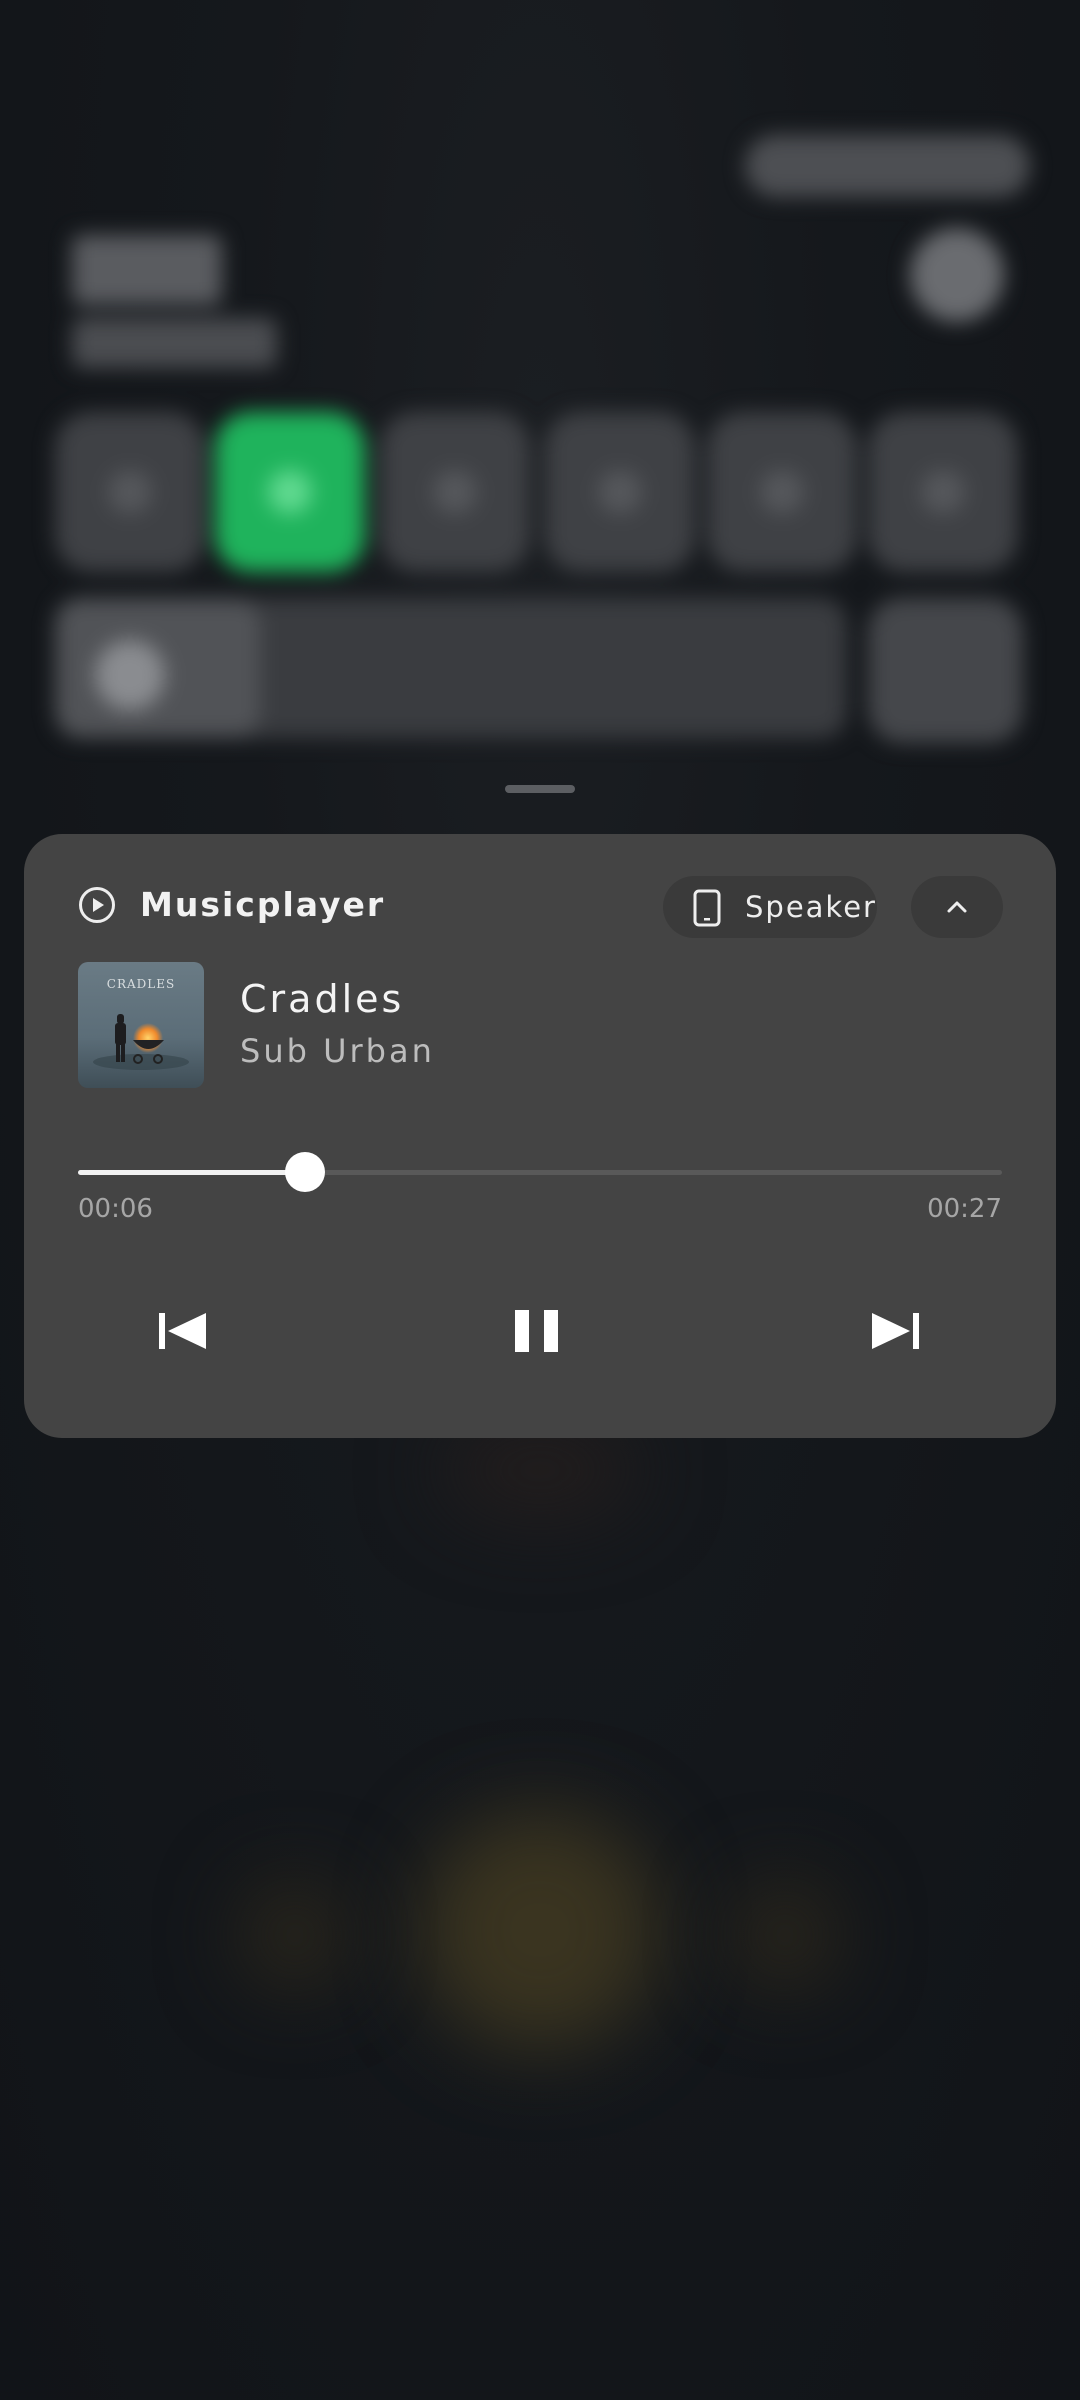  Describe the element at coordinates (141, 984) in the screenshot. I see `album-art-title: CRADLES` at that location.